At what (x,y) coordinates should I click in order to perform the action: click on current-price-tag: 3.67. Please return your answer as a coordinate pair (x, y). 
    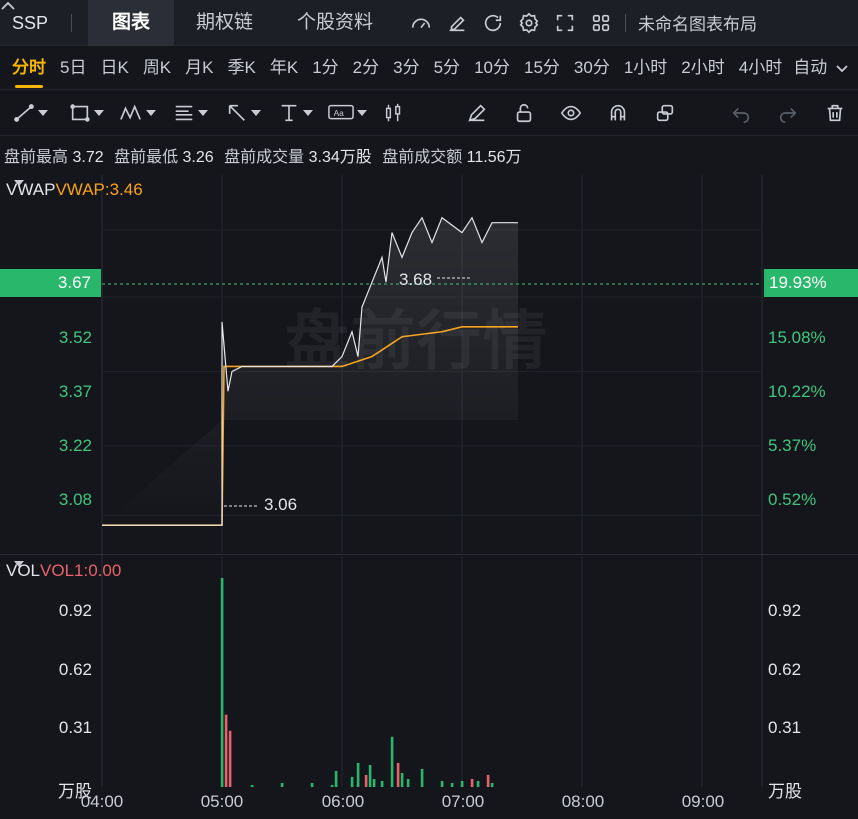
    Looking at the image, I should click on (50, 283).